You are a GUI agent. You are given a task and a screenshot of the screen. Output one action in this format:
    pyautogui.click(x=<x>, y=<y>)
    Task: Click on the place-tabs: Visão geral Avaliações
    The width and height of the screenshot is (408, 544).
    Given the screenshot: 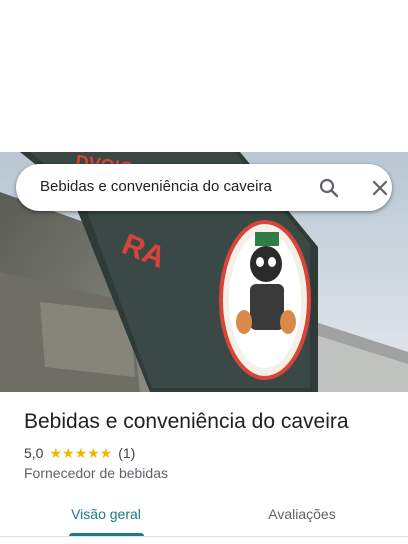 What is the action you would take?
    pyautogui.click(x=204, y=516)
    